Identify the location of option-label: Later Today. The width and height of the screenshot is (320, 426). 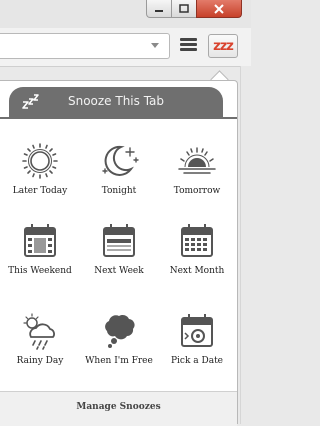
(40, 191).